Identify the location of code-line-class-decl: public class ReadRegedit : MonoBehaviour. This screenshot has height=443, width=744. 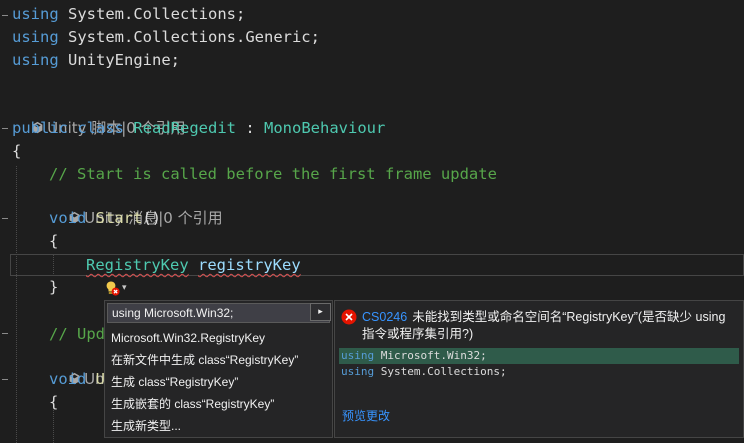
(199, 128).